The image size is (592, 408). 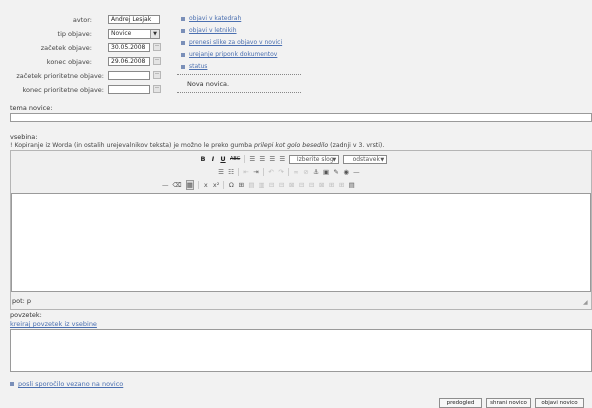 I want to click on undo-icon: ↶, so click(x=271, y=172).